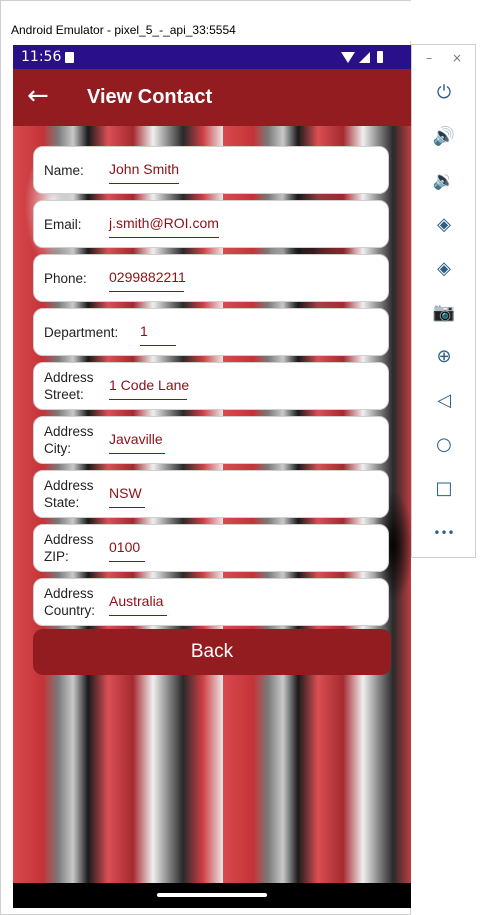 Image resolution: width=481 pixels, height=915 pixels. Describe the element at coordinates (380, 57) in the screenshot. I see `battery-icon` at that location.